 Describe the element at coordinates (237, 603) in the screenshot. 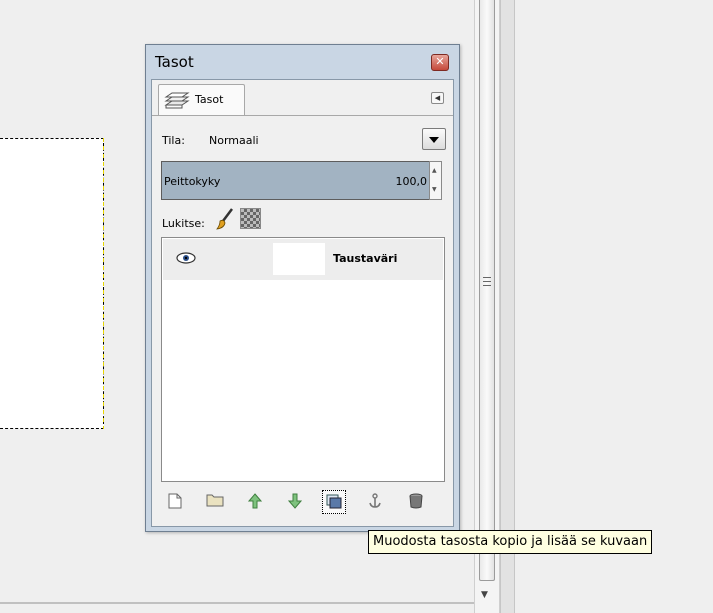

I see `canvas-bottom-edge` at that location.